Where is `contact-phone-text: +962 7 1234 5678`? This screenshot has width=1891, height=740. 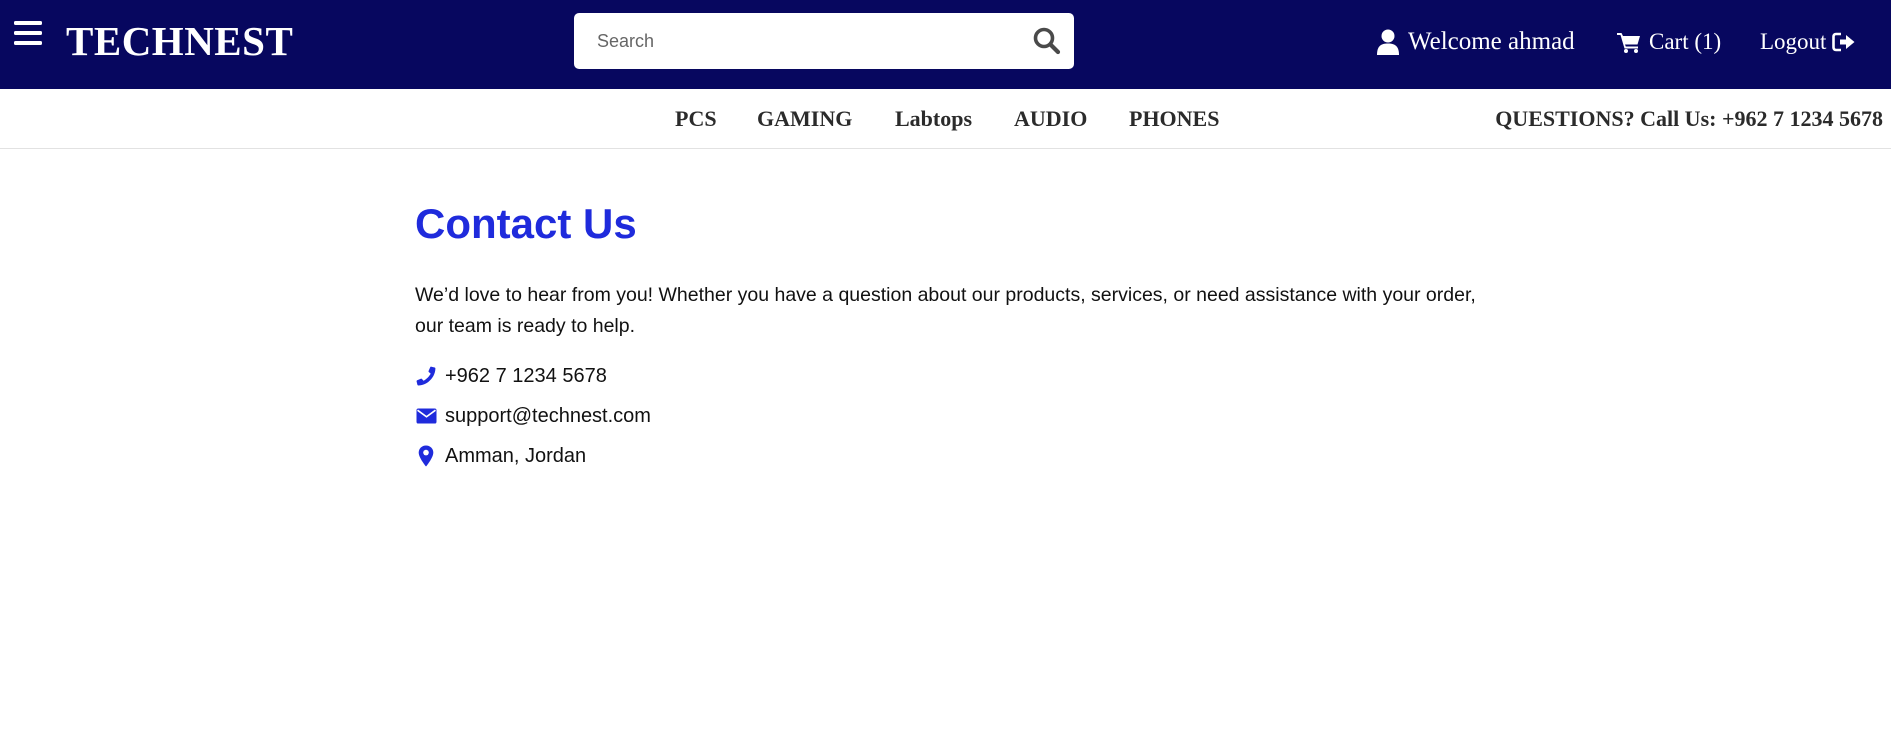
contact-phone-text: +962 7 1234 5678 is located at coordinates (526, 376).